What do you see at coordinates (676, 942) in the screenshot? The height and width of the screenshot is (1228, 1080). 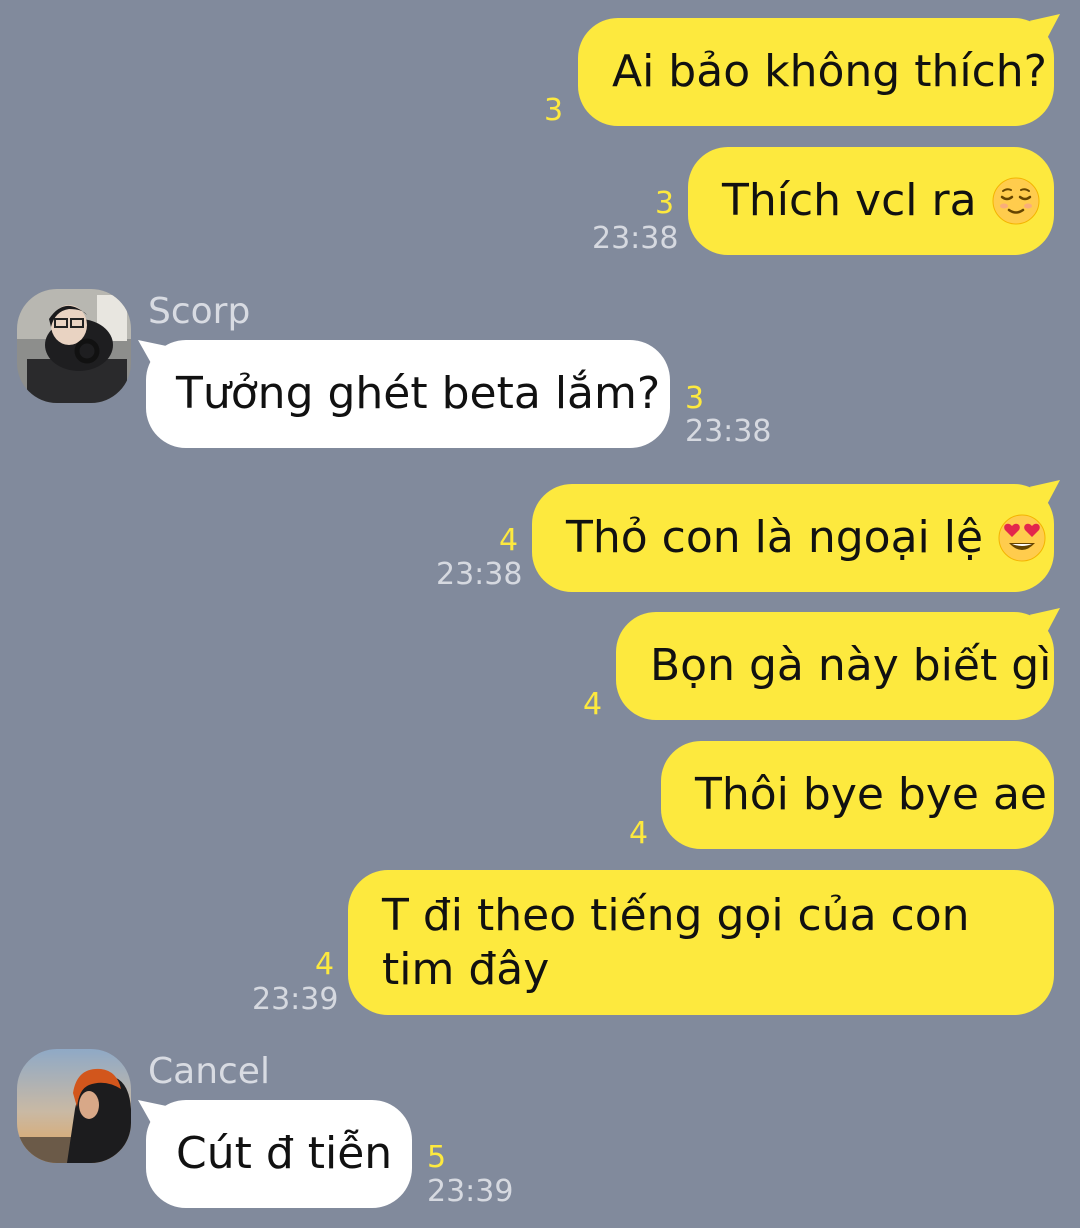 I see `message-text: T đi theo tiếng gọi của con tim đây` at bounding box center [676, 942].